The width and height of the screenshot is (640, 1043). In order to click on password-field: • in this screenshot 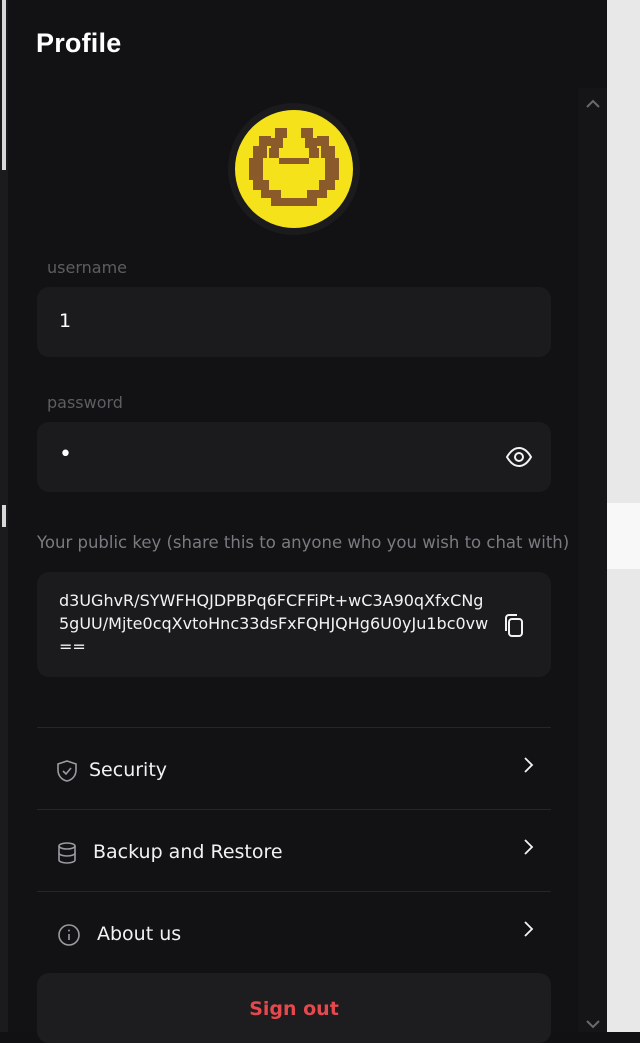, I will do `click(294, 457)`.